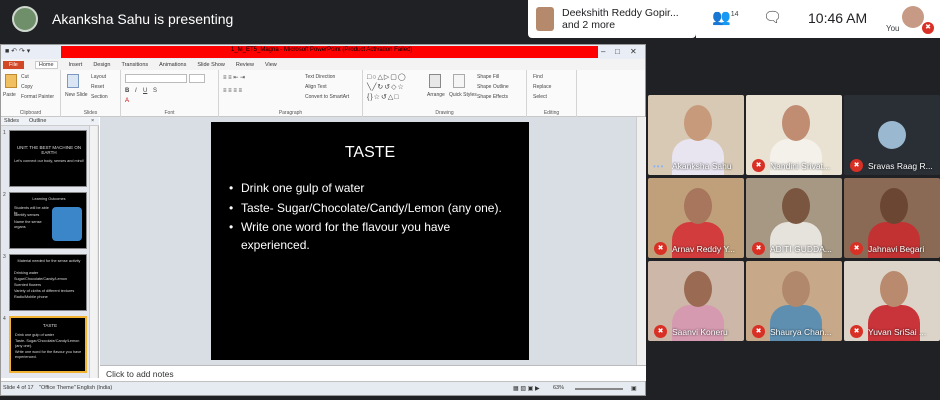  I want to click on chat-button: 🗨, so click(772, 17).